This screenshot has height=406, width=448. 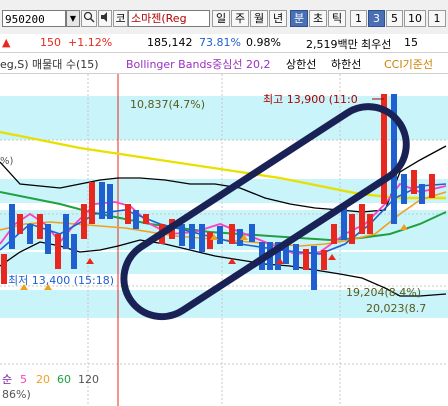 What do you see at coordinates (415, 18) in the screenshot?
I see `interval-10-button: 10` at bounding box center [415, 18].